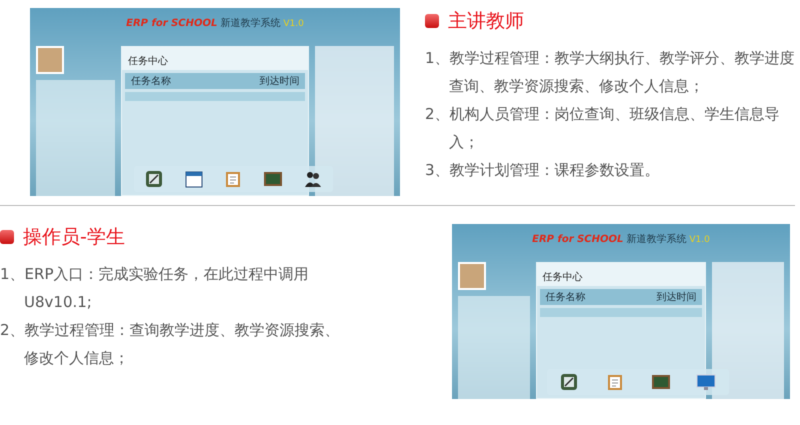  Describe the element at coordinates (486, 21) in the screenshot. I see `section-heading: 主讲教师` at that location.